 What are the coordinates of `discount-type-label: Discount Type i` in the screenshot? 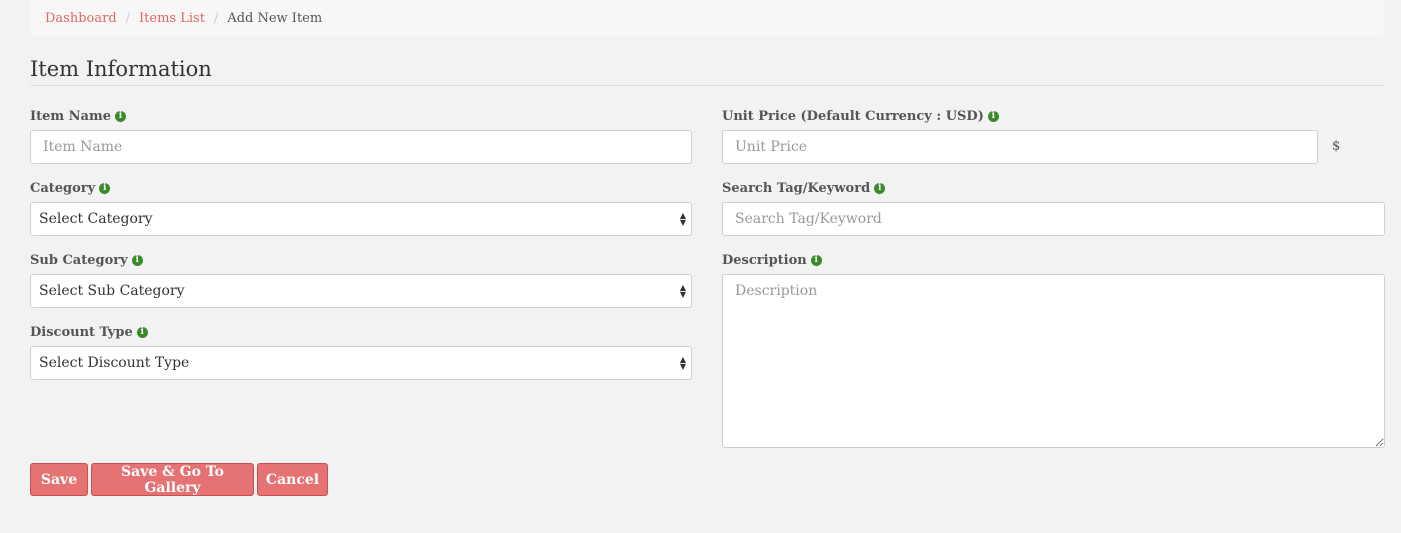 It's located at (89, 332).